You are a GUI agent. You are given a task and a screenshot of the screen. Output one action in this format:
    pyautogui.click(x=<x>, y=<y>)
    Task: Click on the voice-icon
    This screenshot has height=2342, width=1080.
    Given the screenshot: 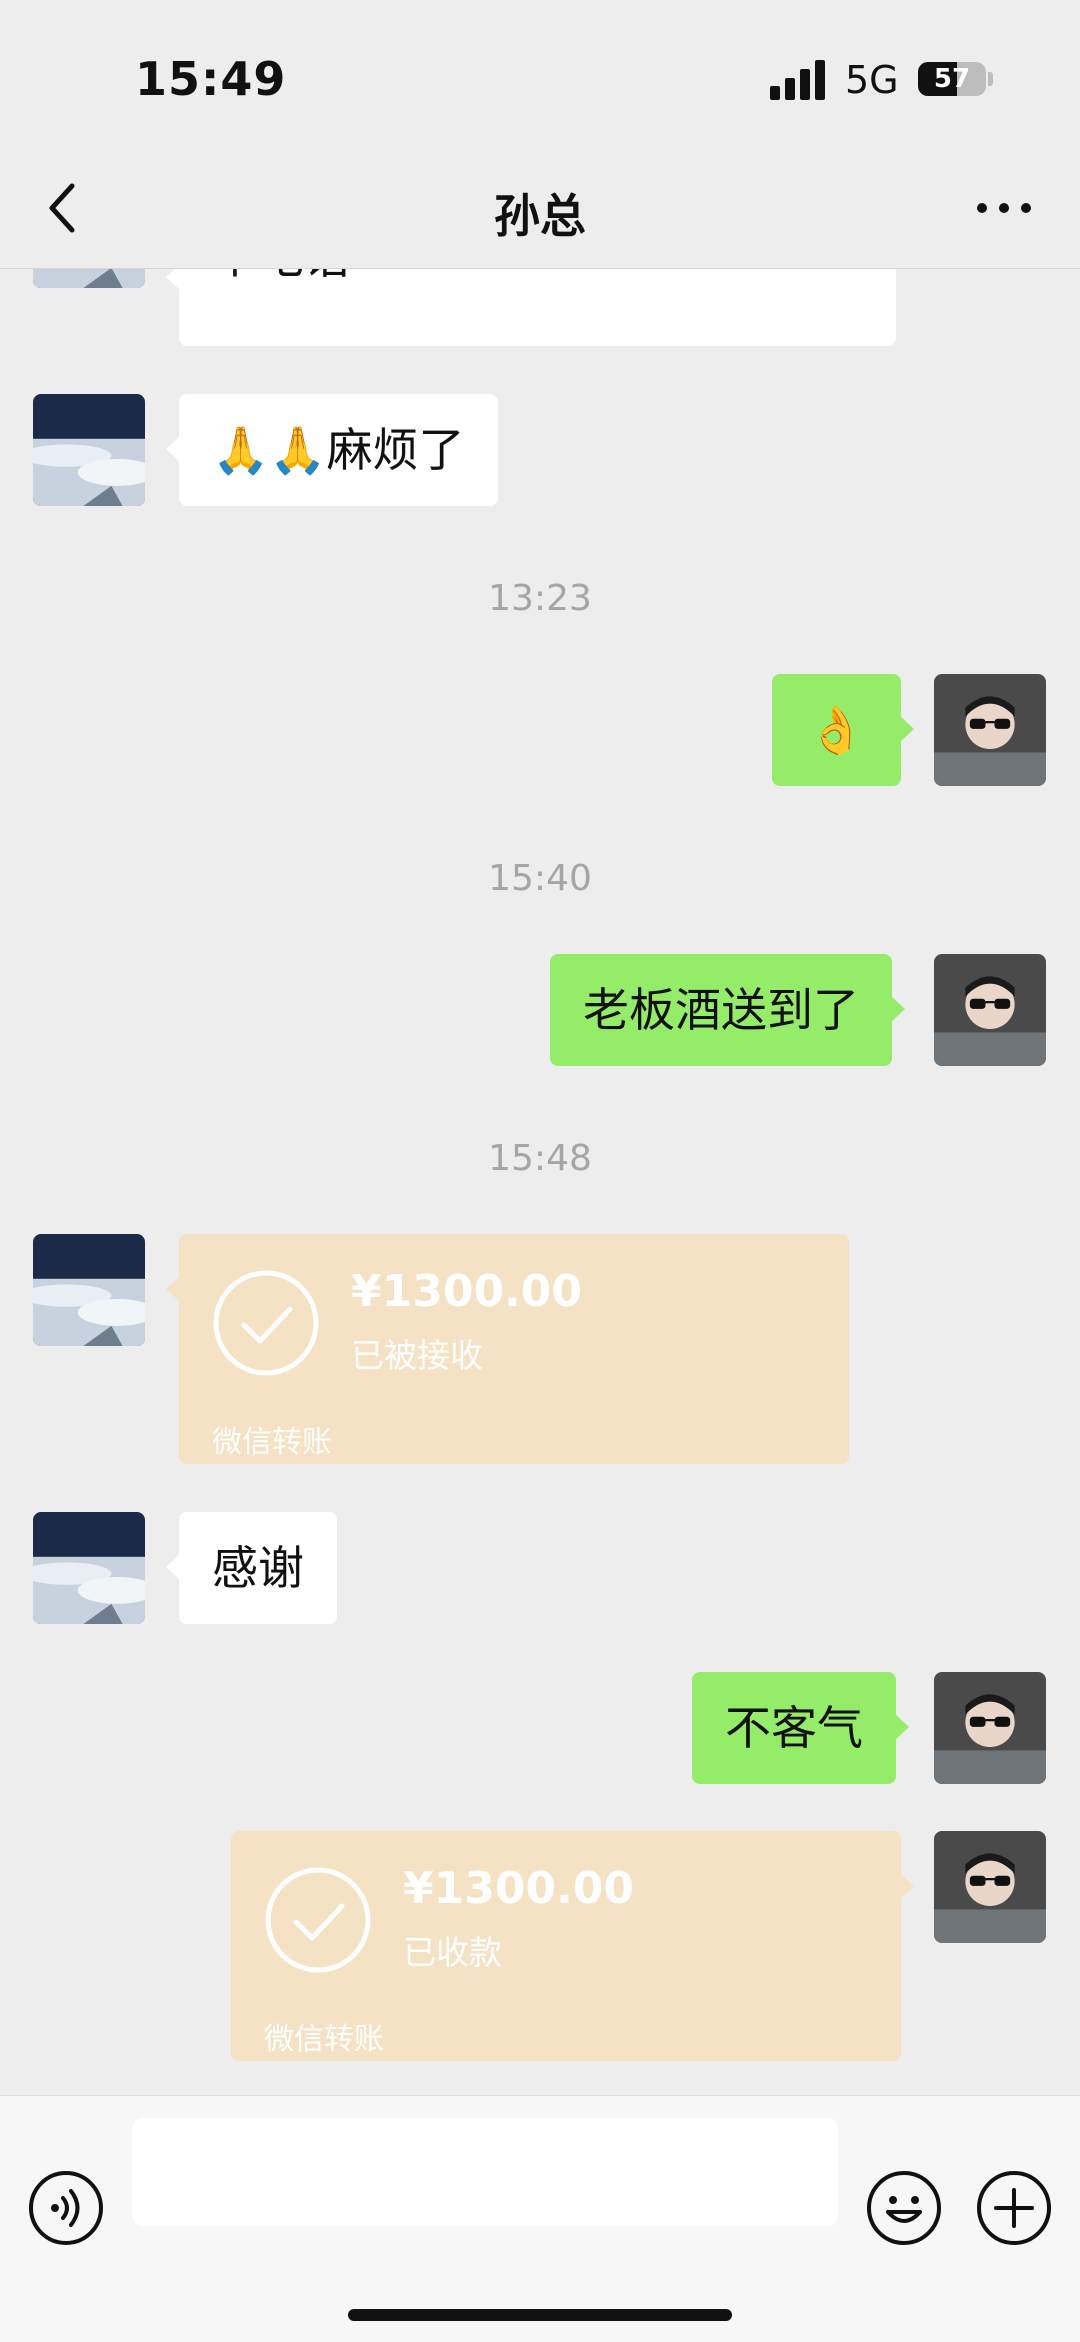 What is the action you would take?
    pyautogui.click(x=66, y=2208)
    